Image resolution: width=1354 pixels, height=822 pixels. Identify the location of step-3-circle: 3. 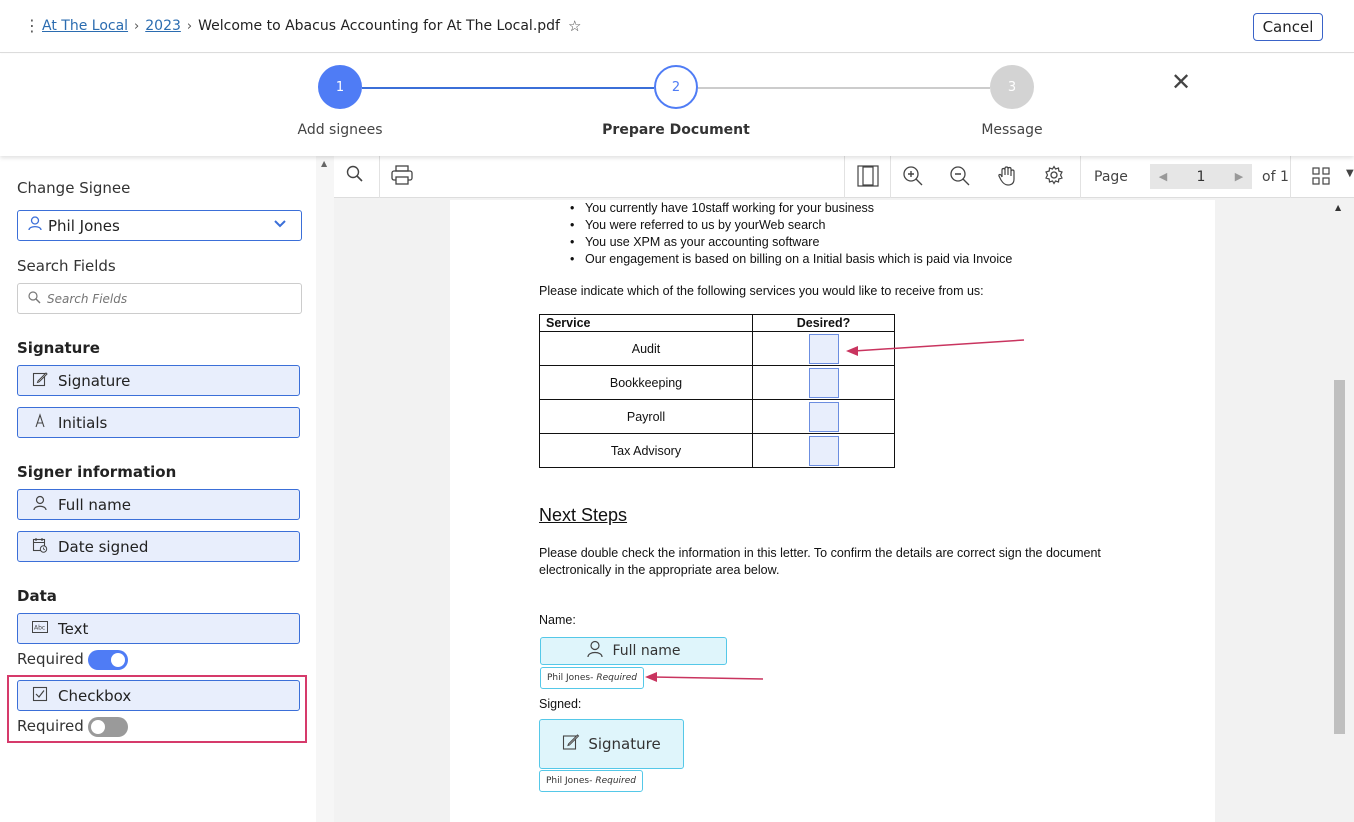
(1012, 87).